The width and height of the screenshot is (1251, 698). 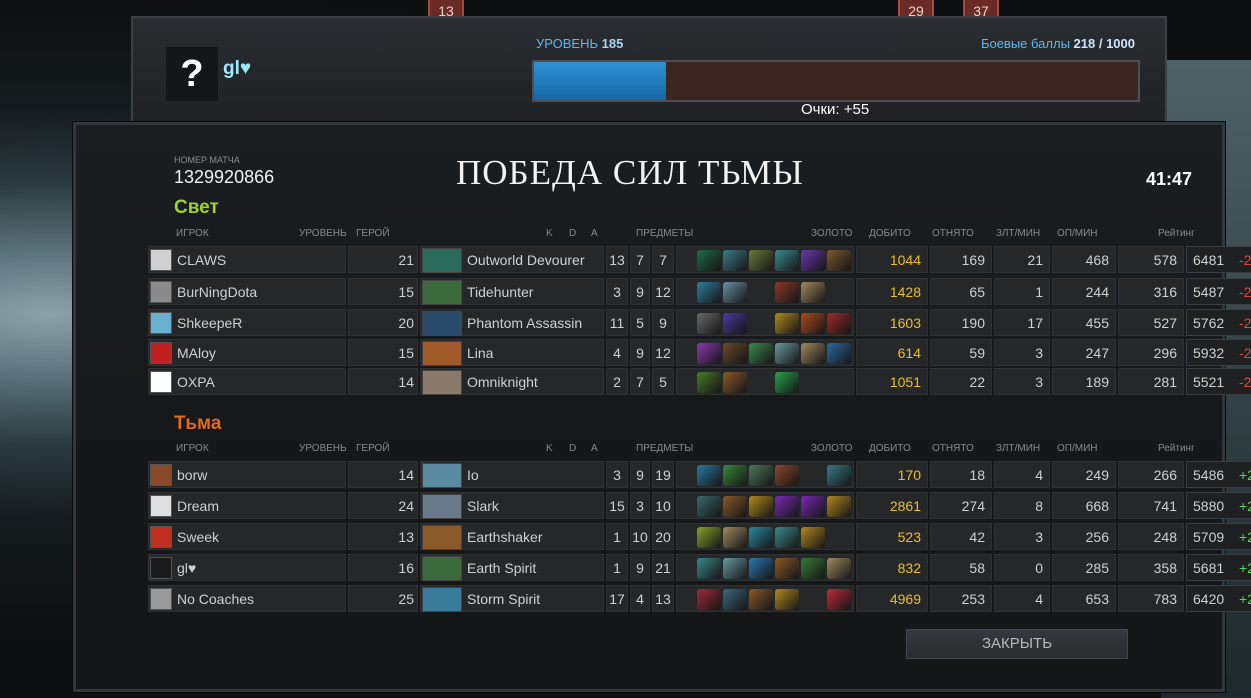 I want to click on hero-name: Lina, so click(x=480, y=353).